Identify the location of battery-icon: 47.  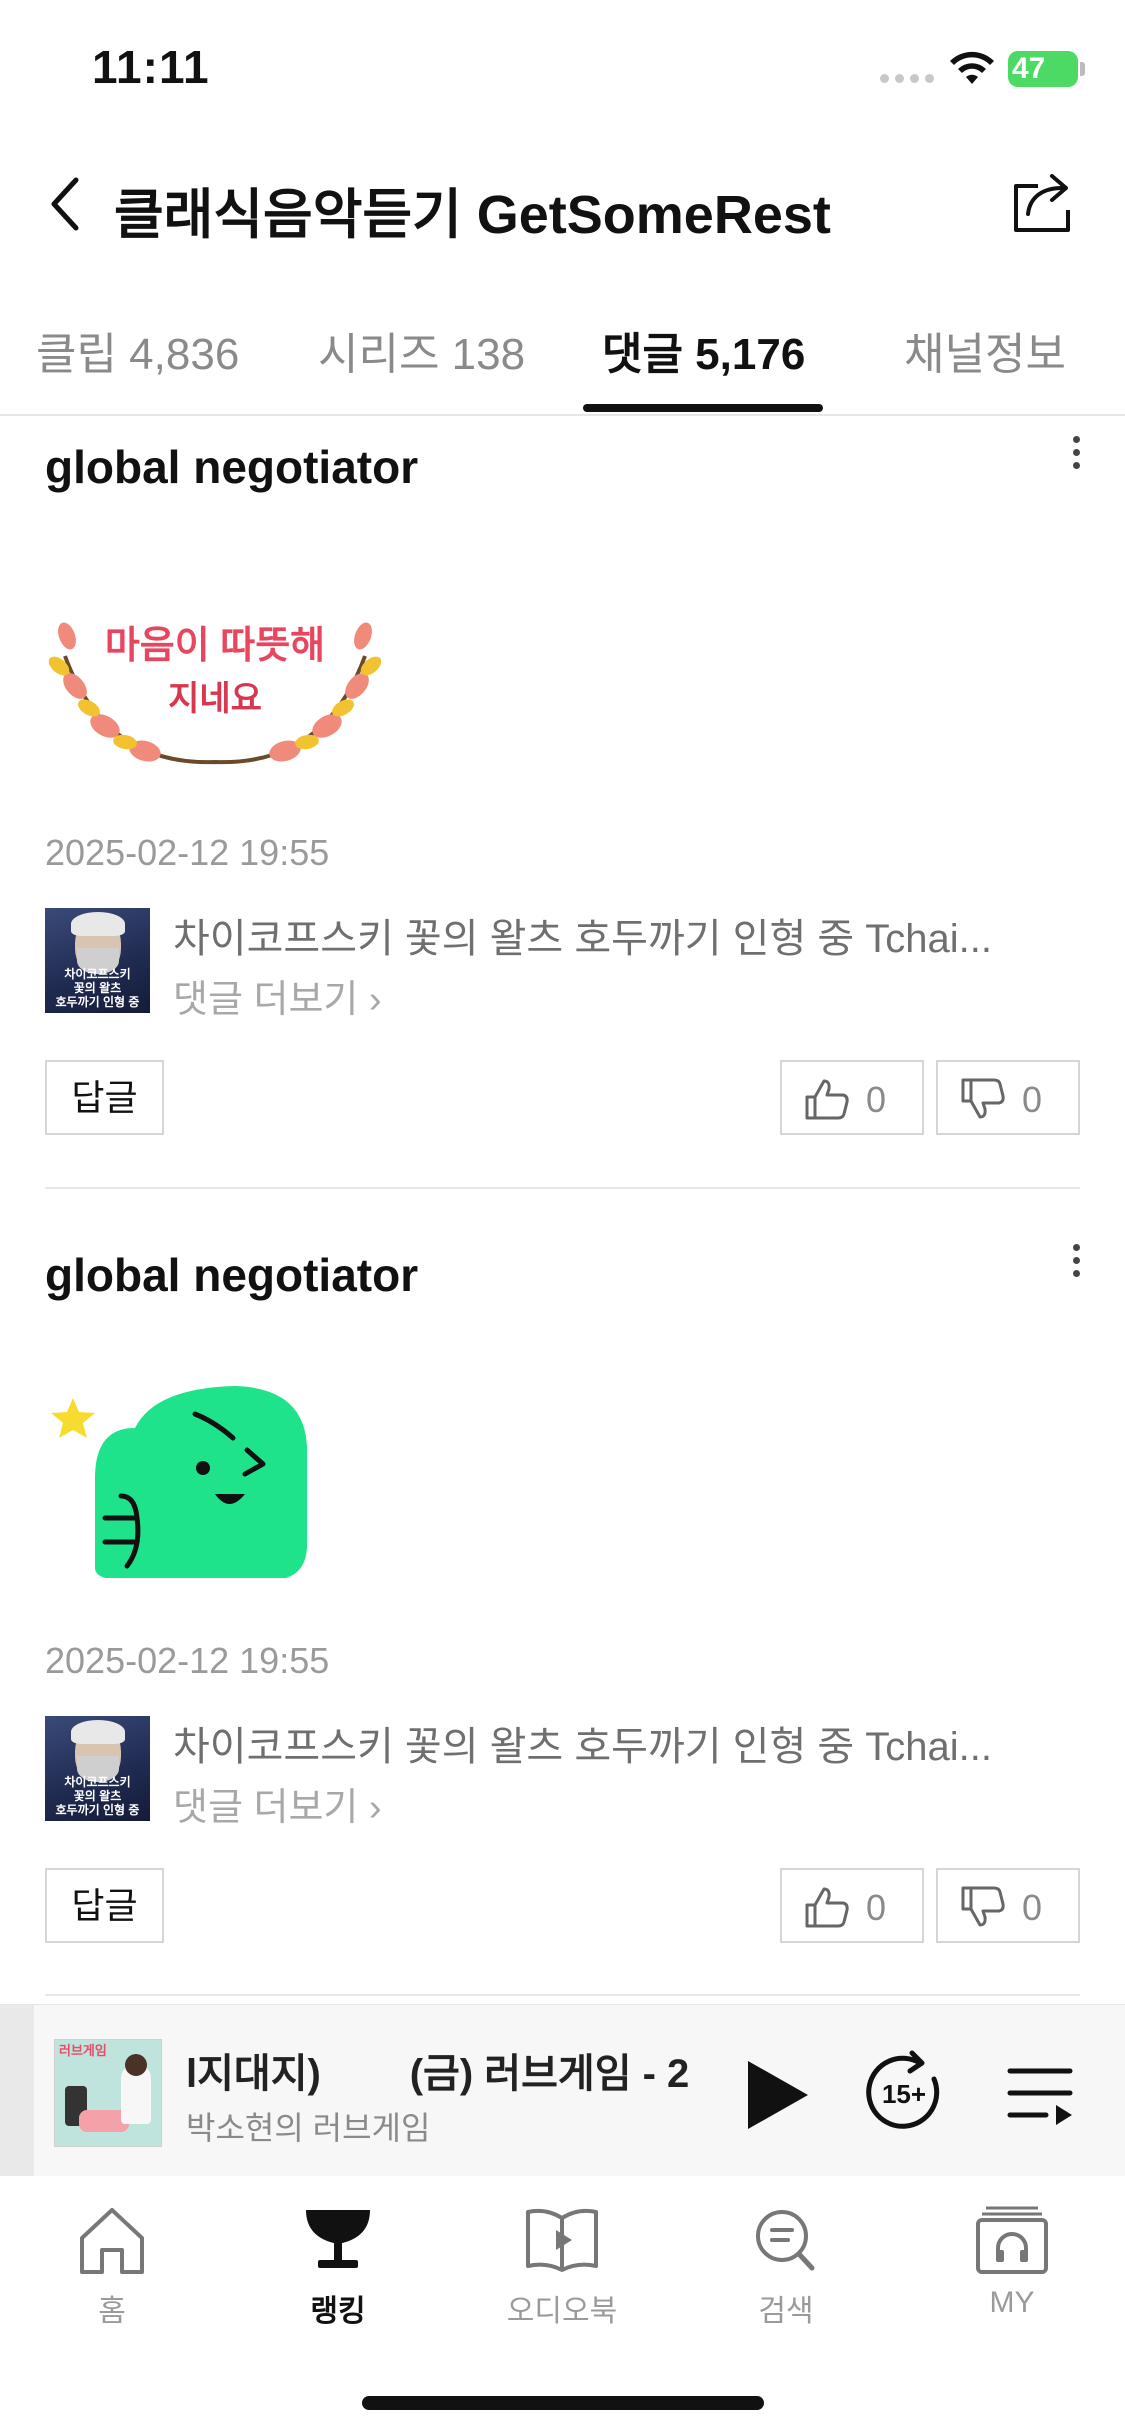
(1043, 69).